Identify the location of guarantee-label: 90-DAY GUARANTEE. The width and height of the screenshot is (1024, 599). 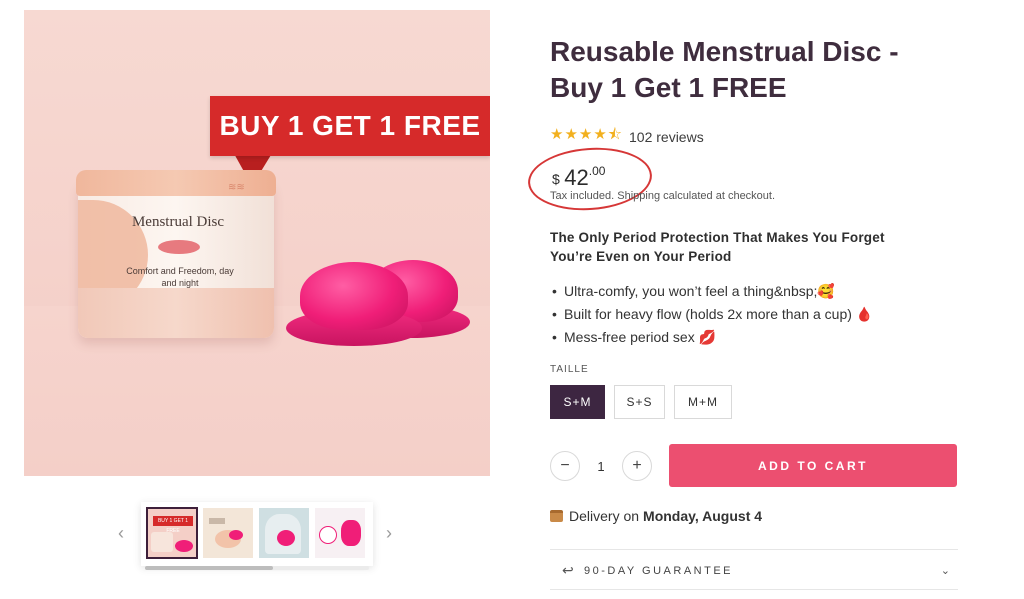
(659, 570).